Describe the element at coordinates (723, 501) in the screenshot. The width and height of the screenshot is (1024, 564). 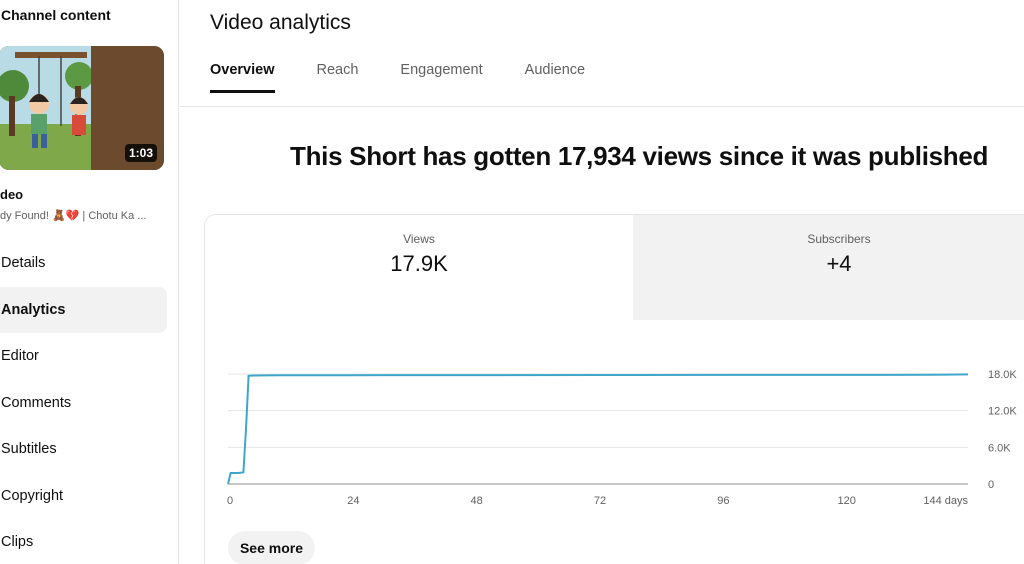
I see `chart-x-tick-label: 96` at that location.